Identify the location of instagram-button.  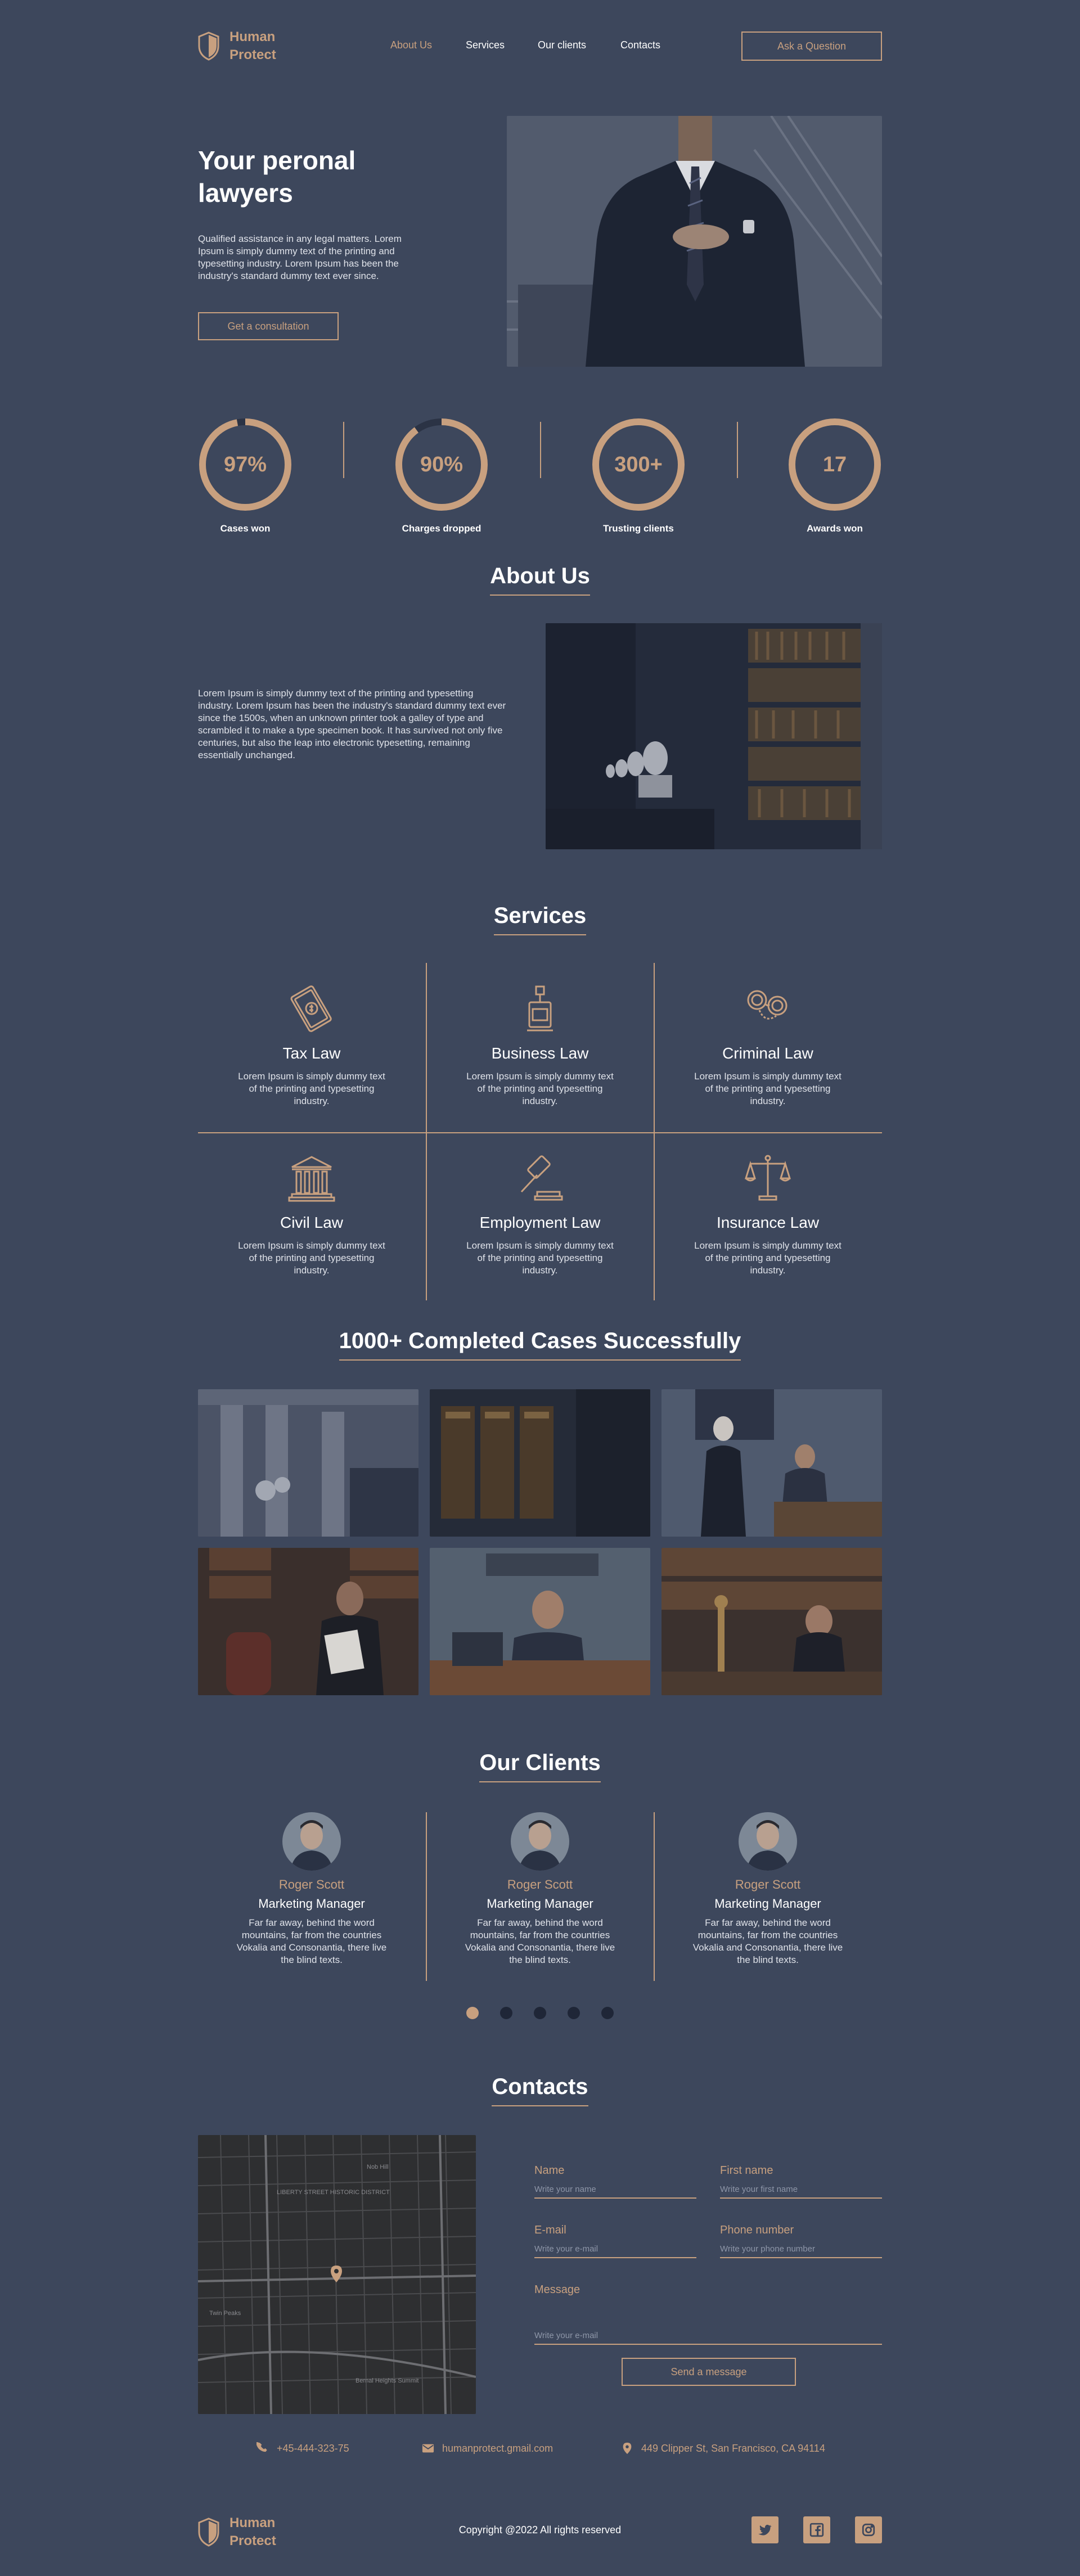
(868, 2530).